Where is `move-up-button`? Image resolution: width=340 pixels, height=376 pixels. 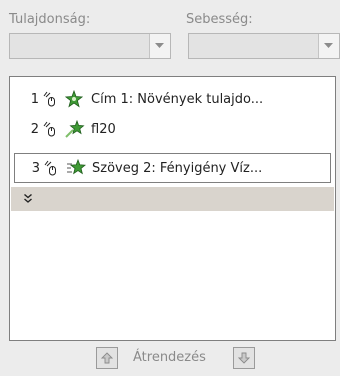 move-up-button is located at coordinates (107, 358).